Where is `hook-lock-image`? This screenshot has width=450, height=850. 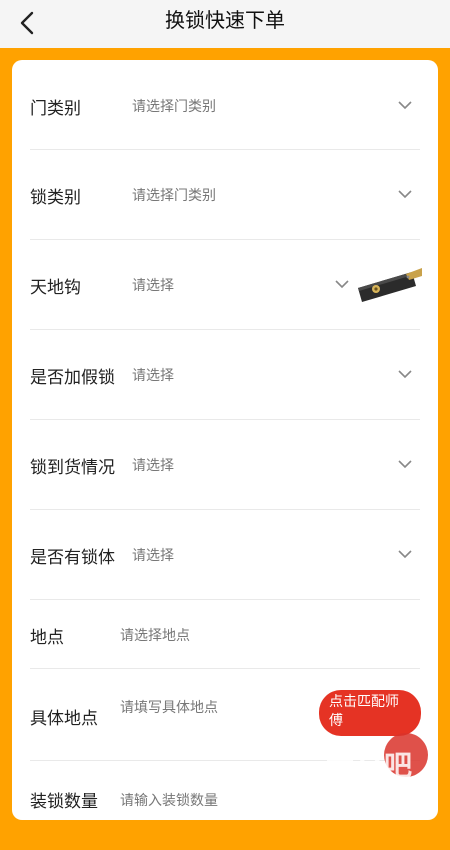 hook-lock-image is located at coordinates (390, 285).